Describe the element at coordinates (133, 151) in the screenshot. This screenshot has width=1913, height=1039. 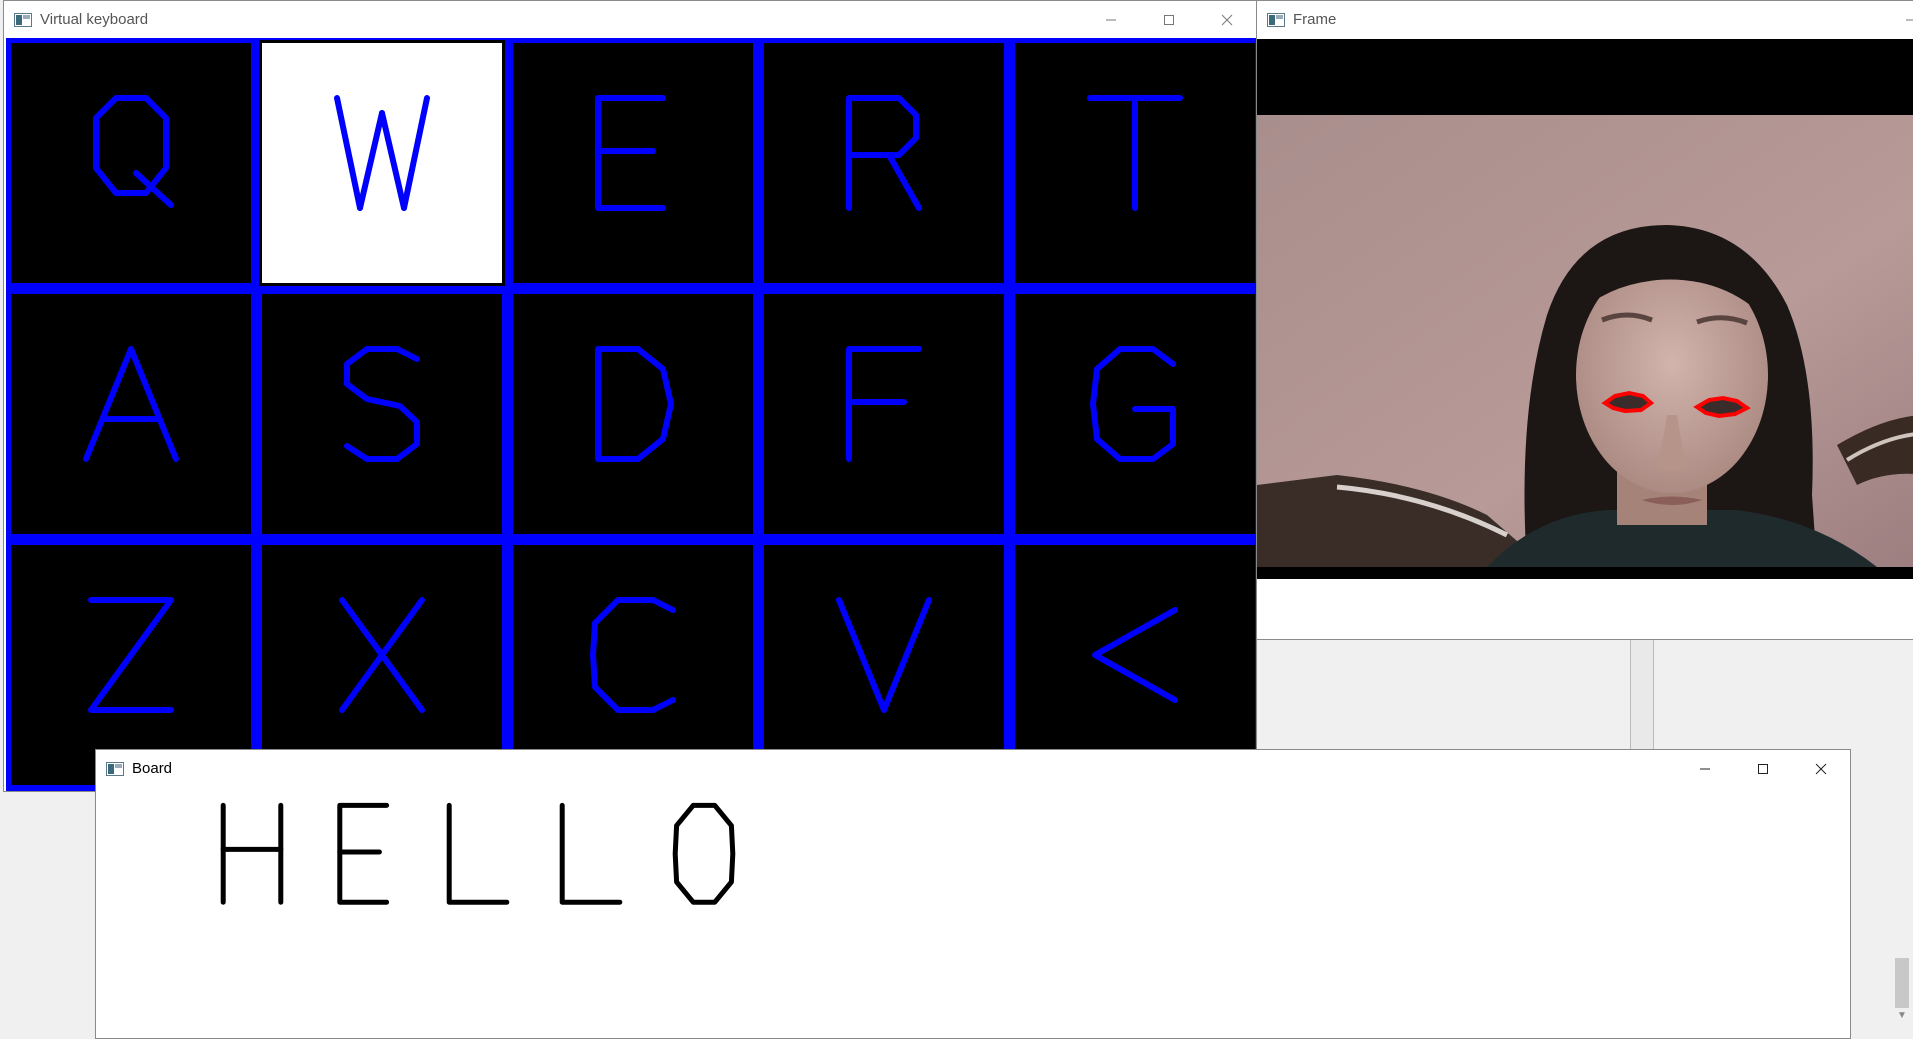
I see `key-letter: Q` at that location.